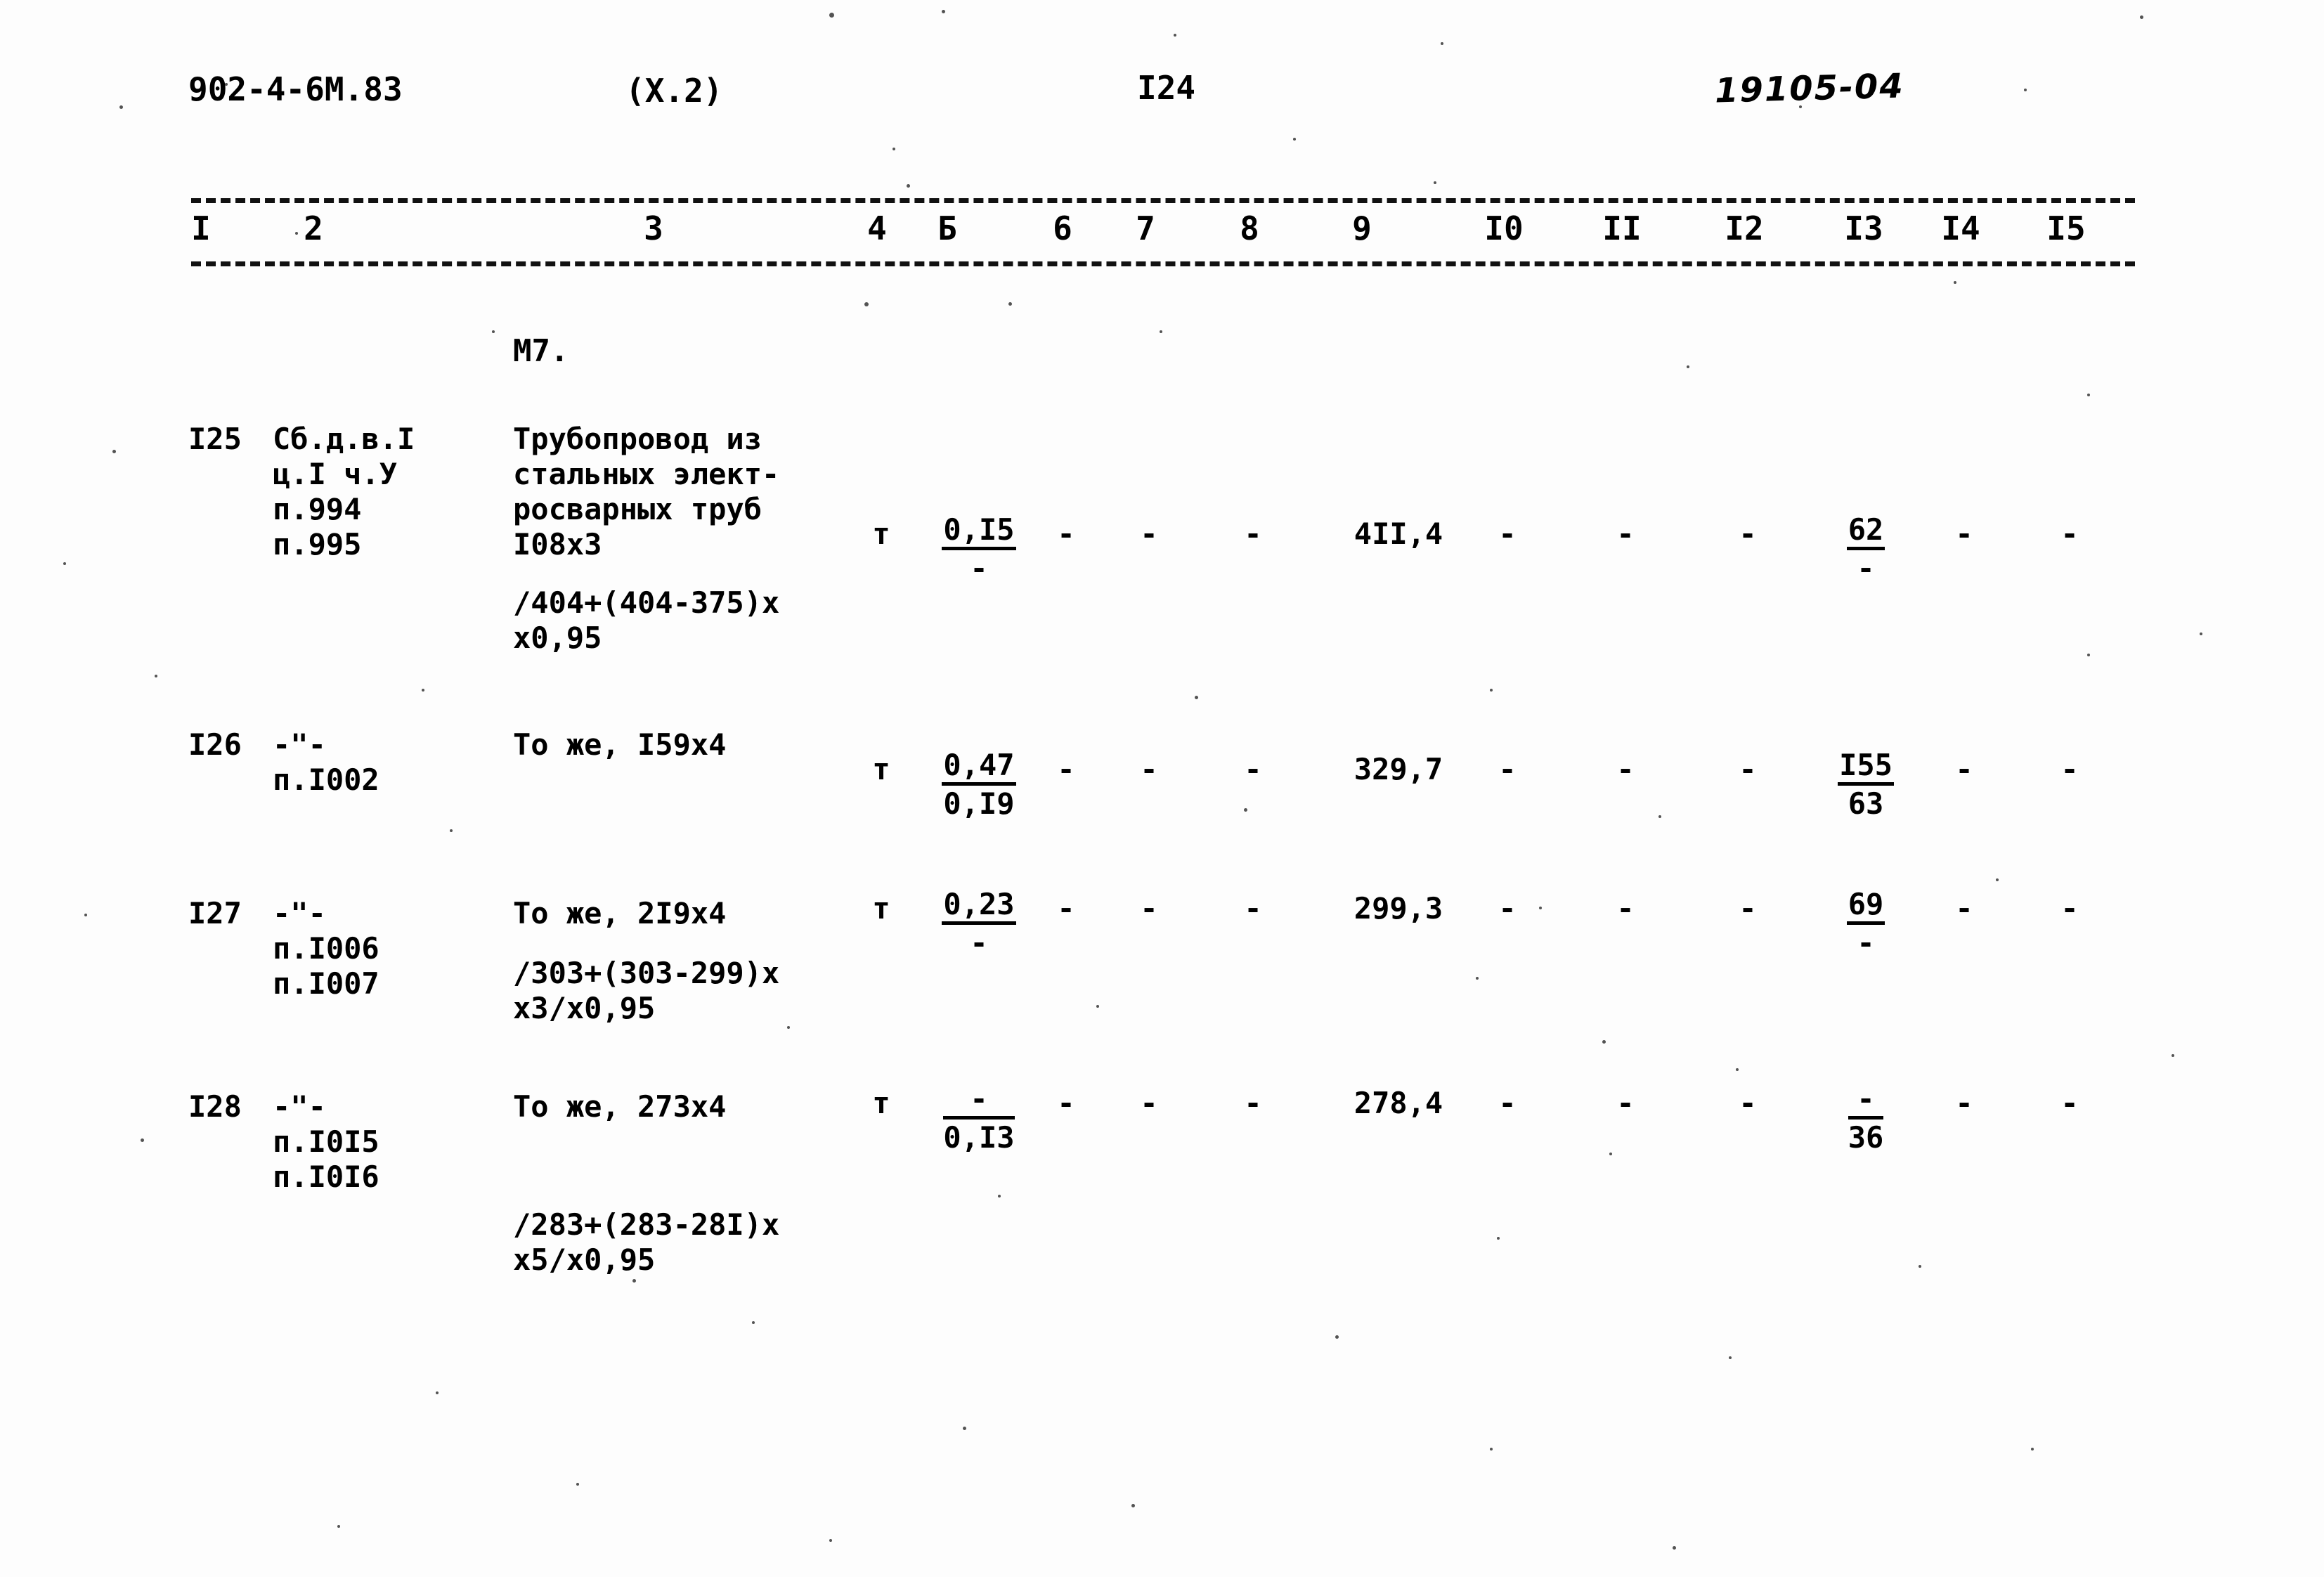  Describe the element at coordinates (215, 1106) in the screenshot. I see `row-number: I28` at that location.